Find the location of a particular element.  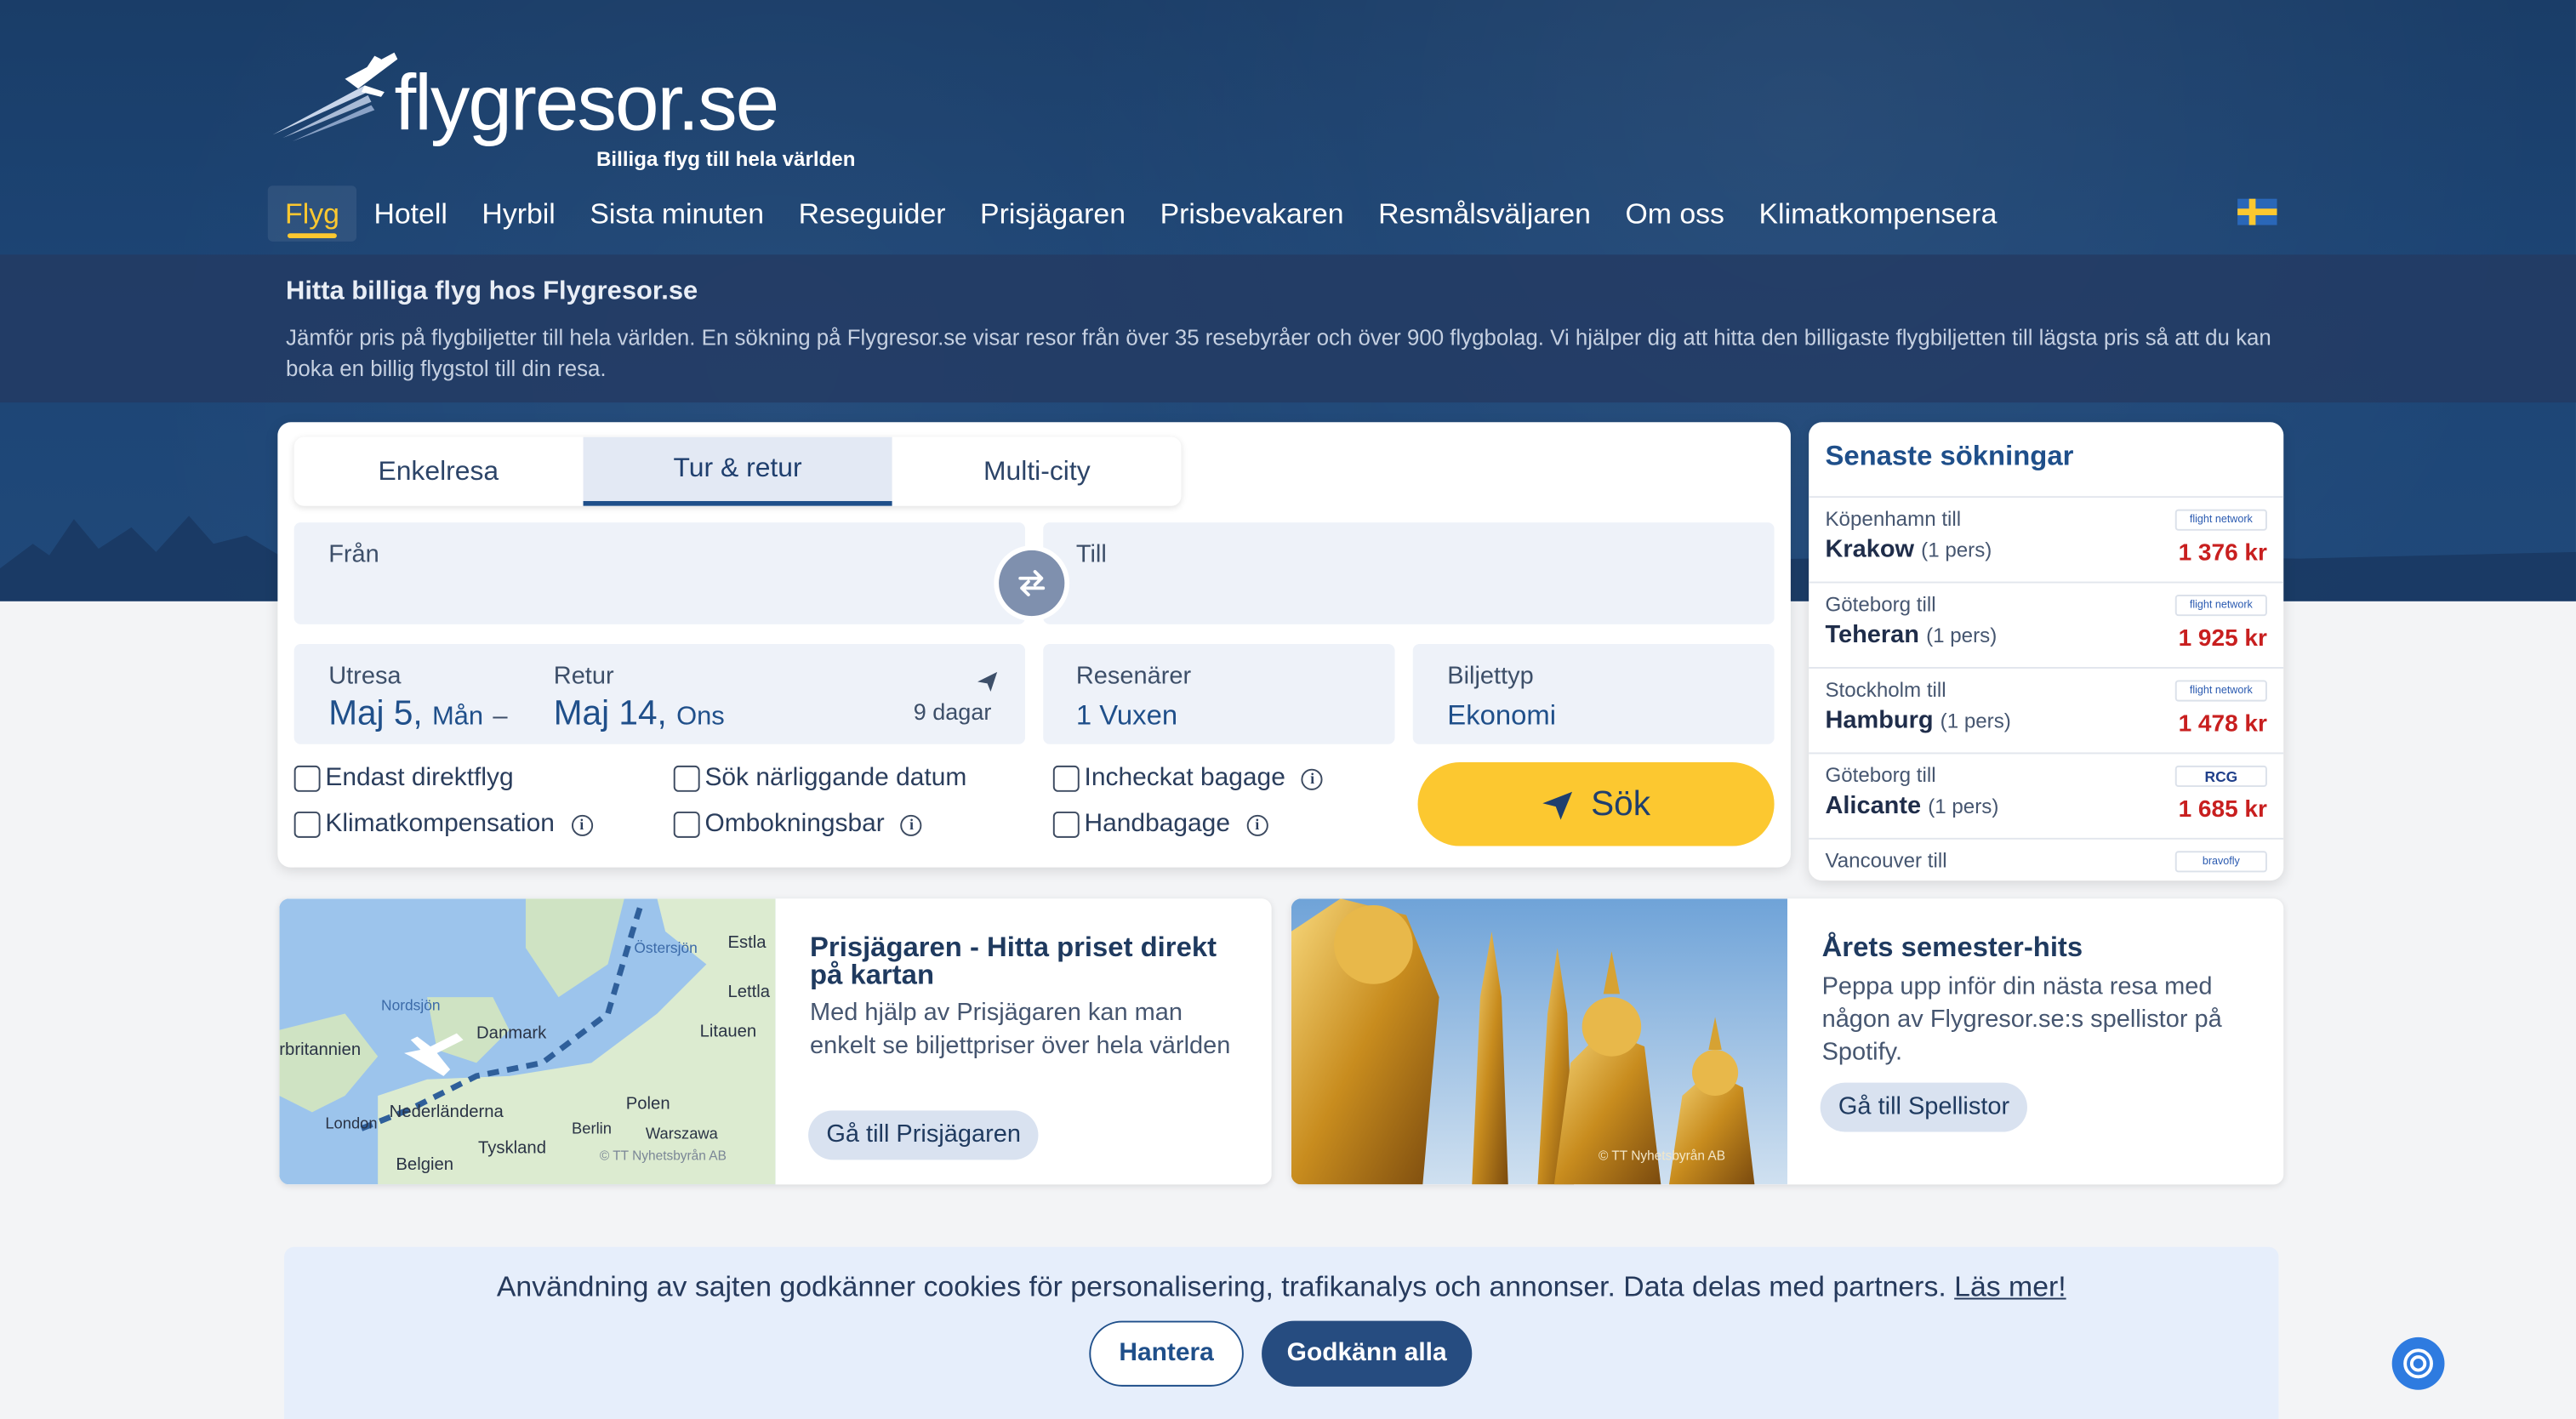

buddha-statues-image: © TT Nyhetsbyrån AB is located at coordinates (1540, 1041).